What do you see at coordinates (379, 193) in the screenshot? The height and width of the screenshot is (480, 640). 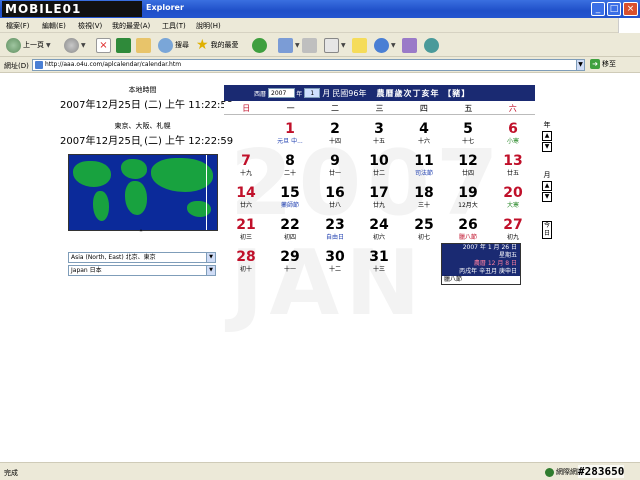 I see `day-number: 17` at bounding box center [379, 193].